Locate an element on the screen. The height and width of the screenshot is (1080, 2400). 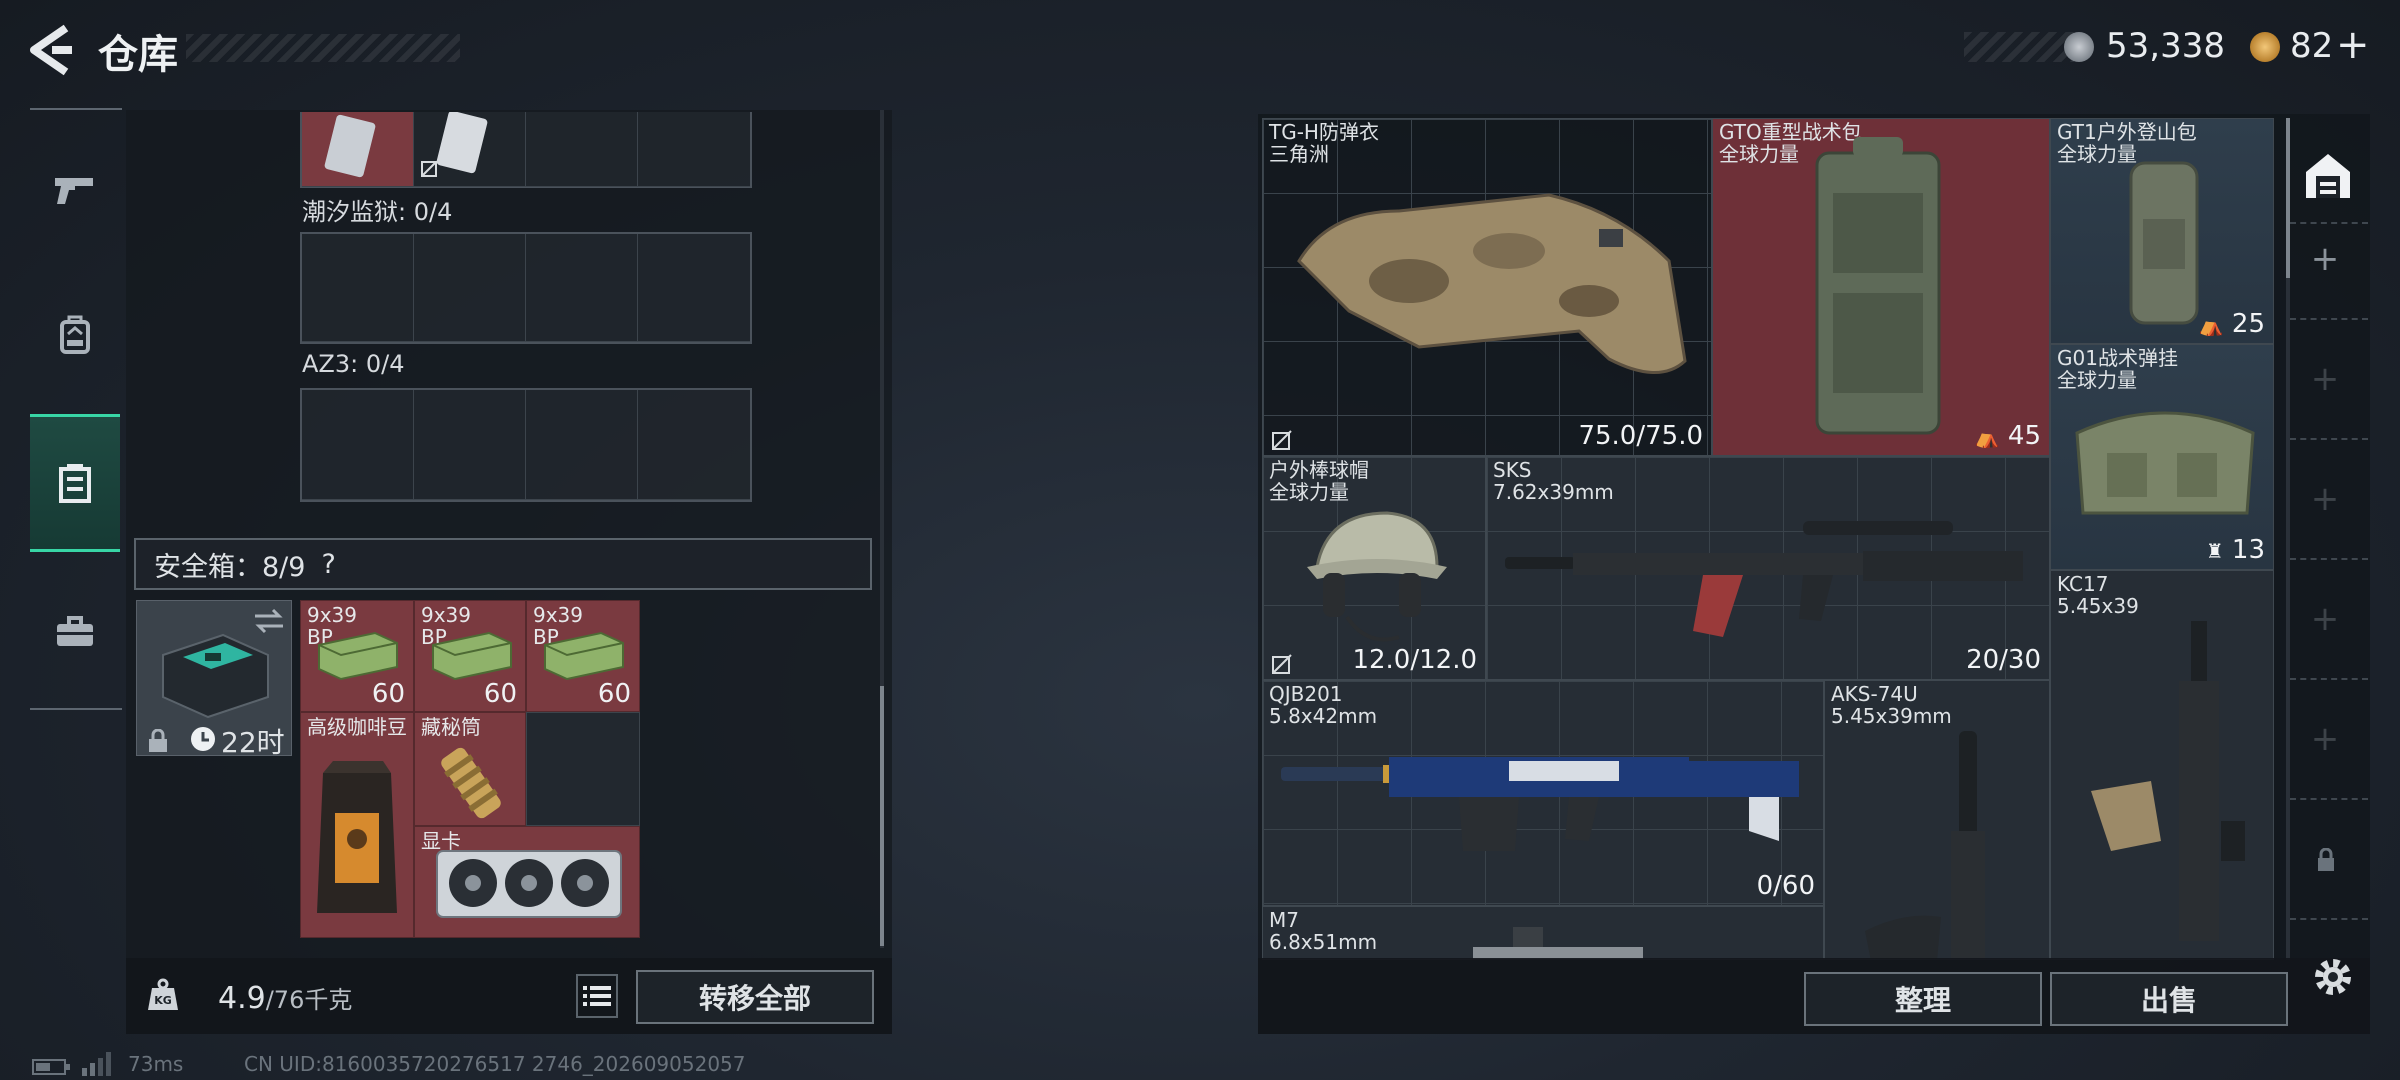
safebox-case-icon is located at coordinates (215, 676).